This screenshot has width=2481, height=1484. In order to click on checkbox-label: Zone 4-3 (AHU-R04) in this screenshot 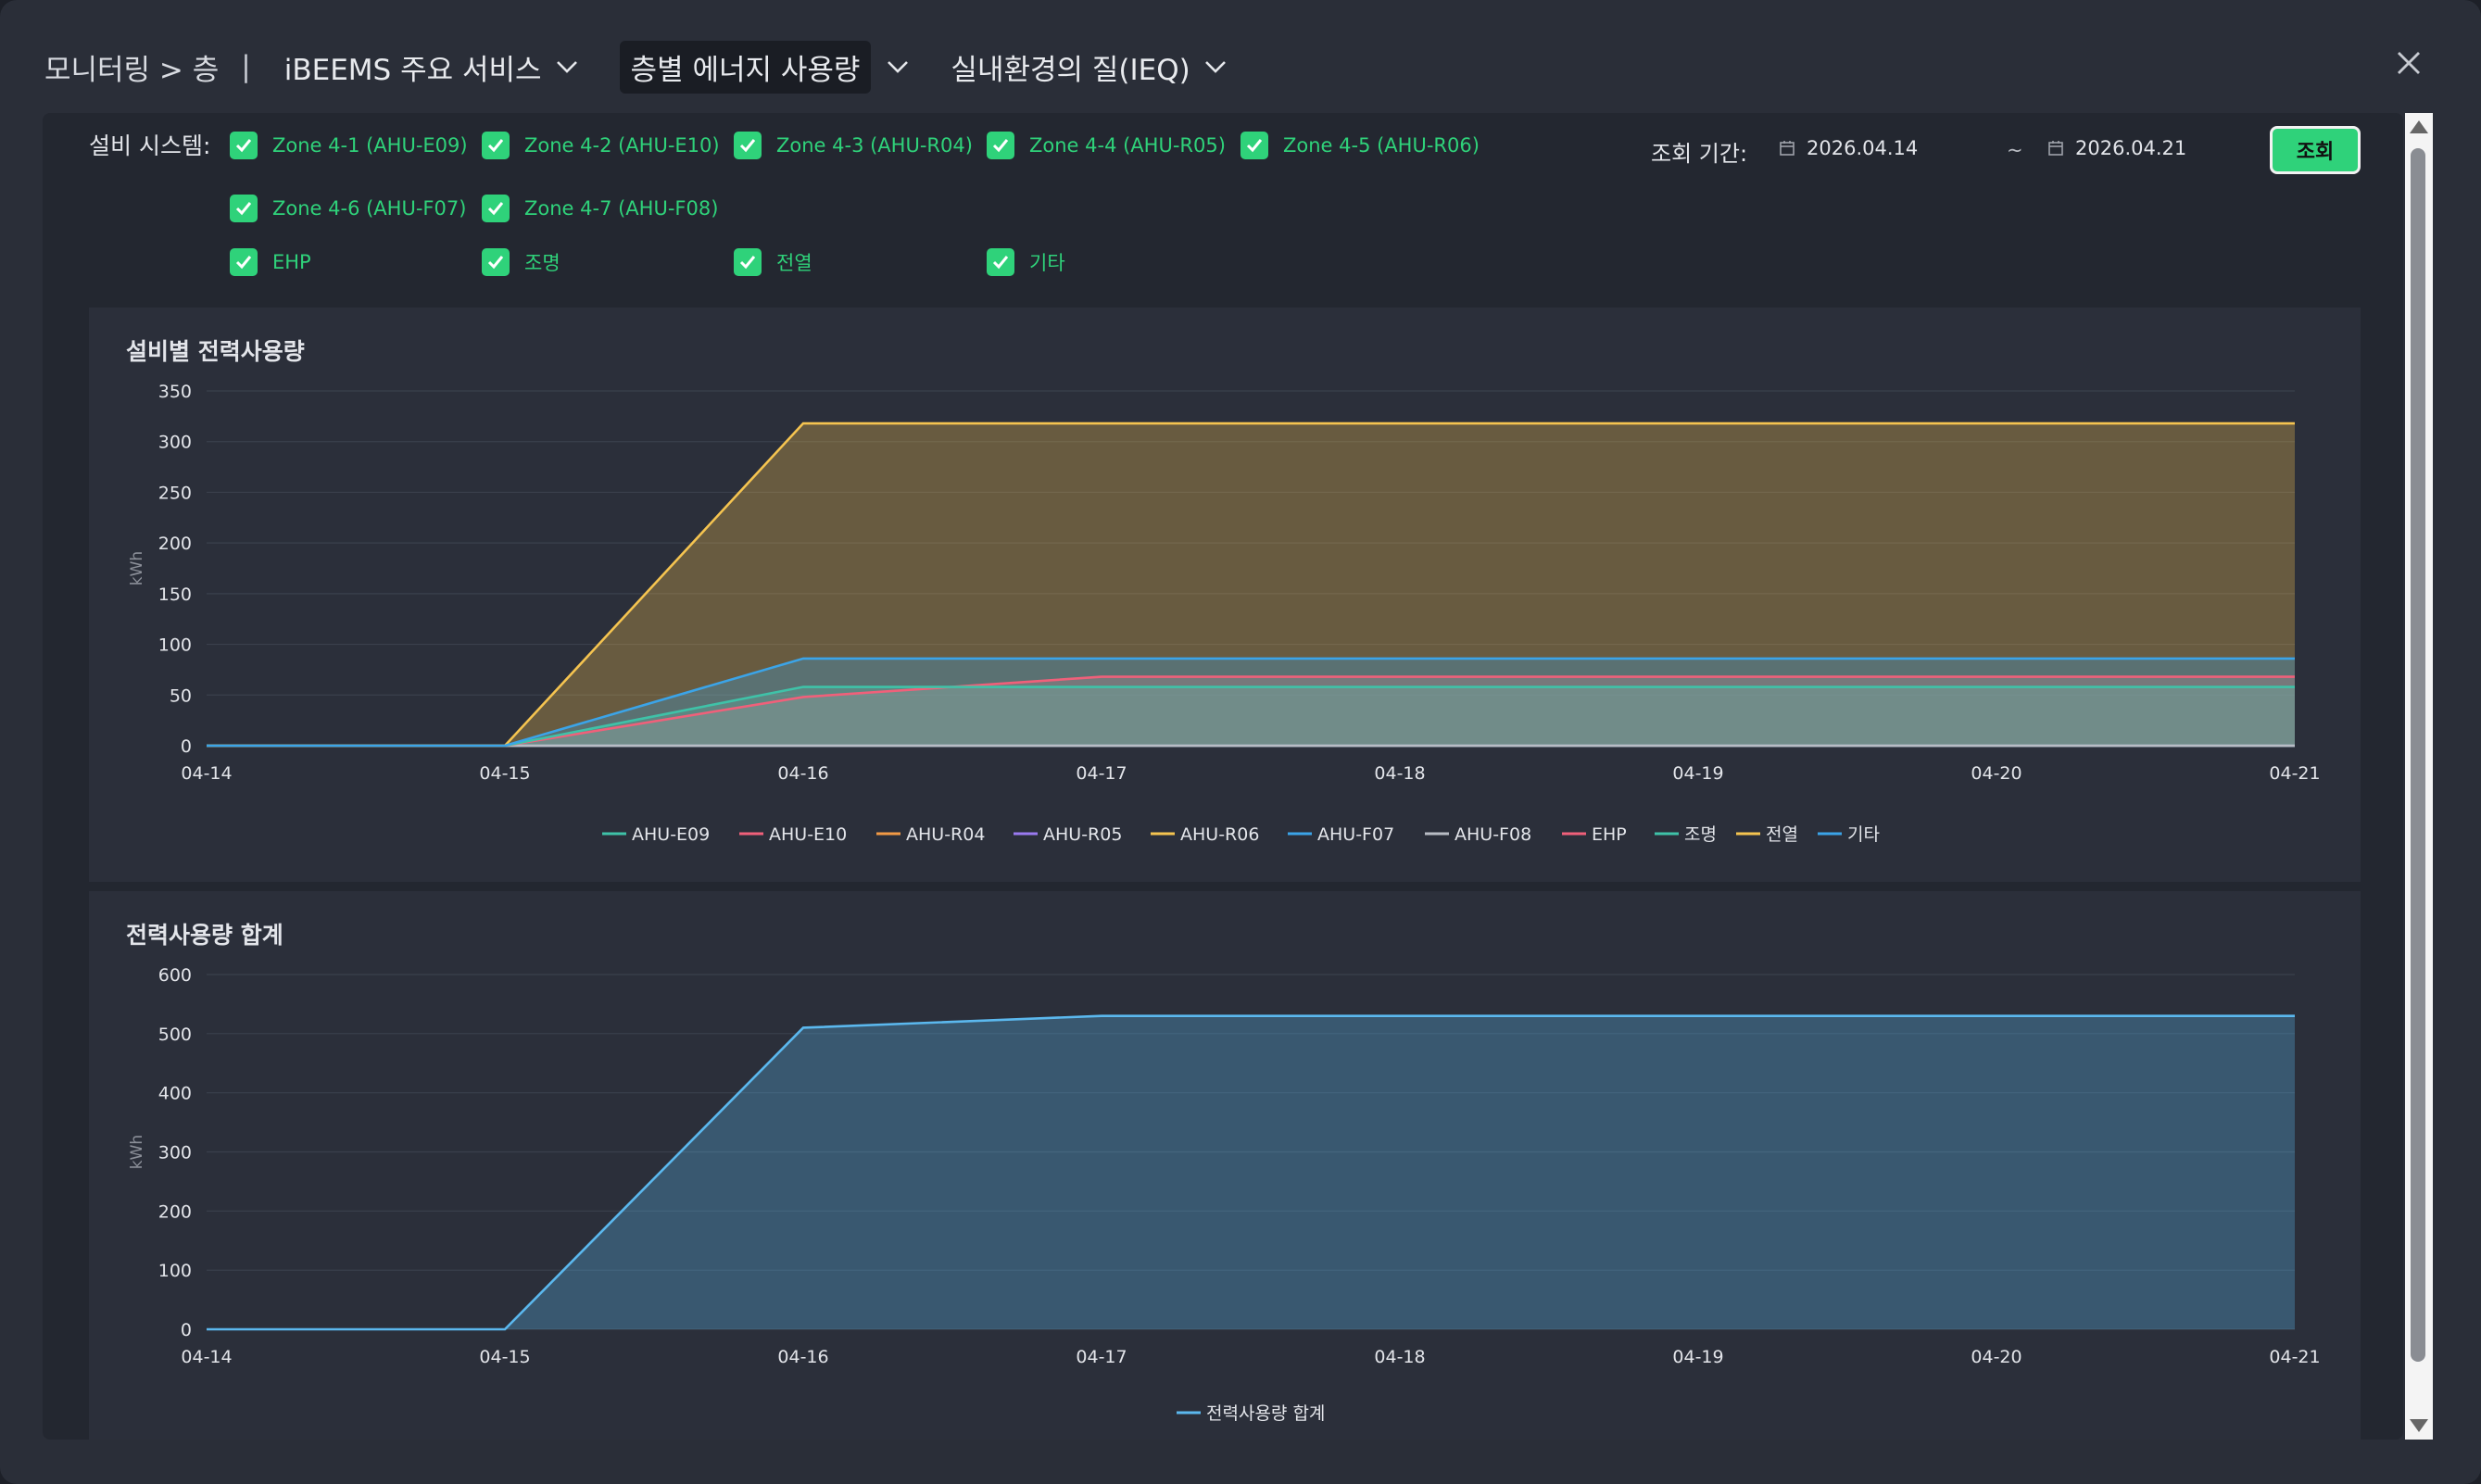, I will do `click(874, 145)`.